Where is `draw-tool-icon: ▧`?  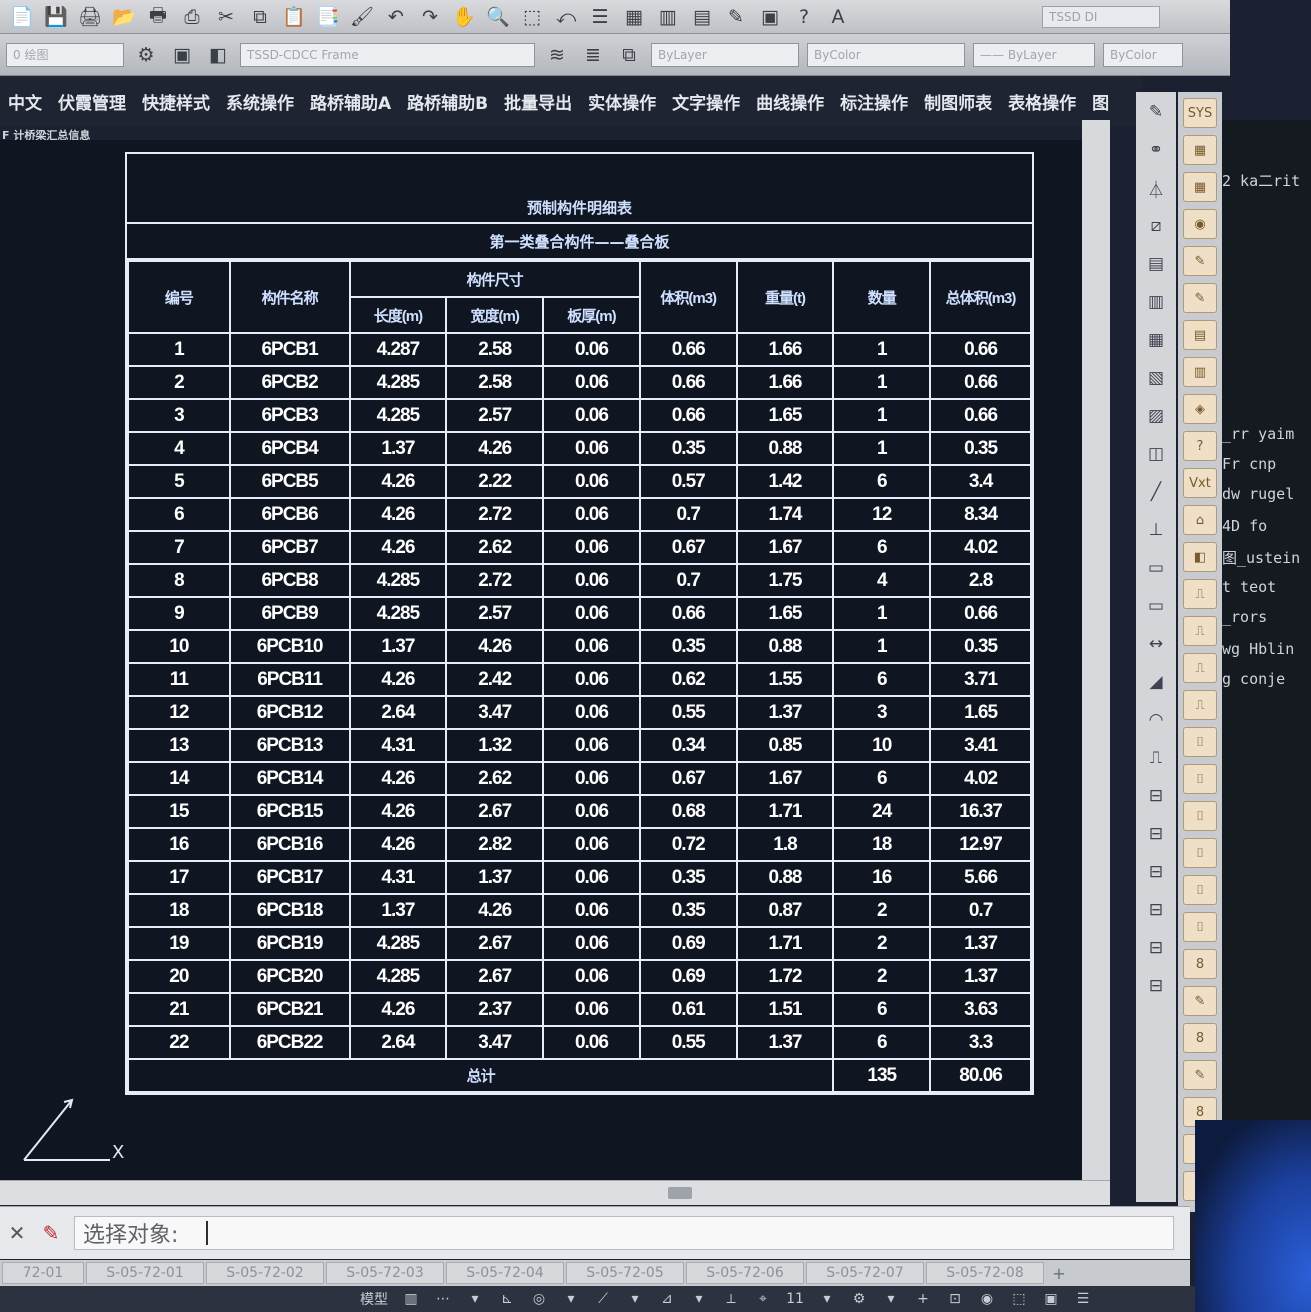
draw-tool-icon: ▧ is located at coordinates (1156, 378).